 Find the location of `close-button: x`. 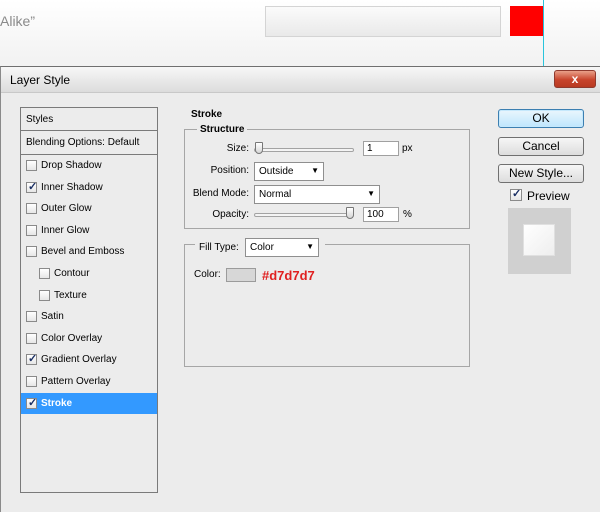

close-button: x is located at coordinates (575, 79).